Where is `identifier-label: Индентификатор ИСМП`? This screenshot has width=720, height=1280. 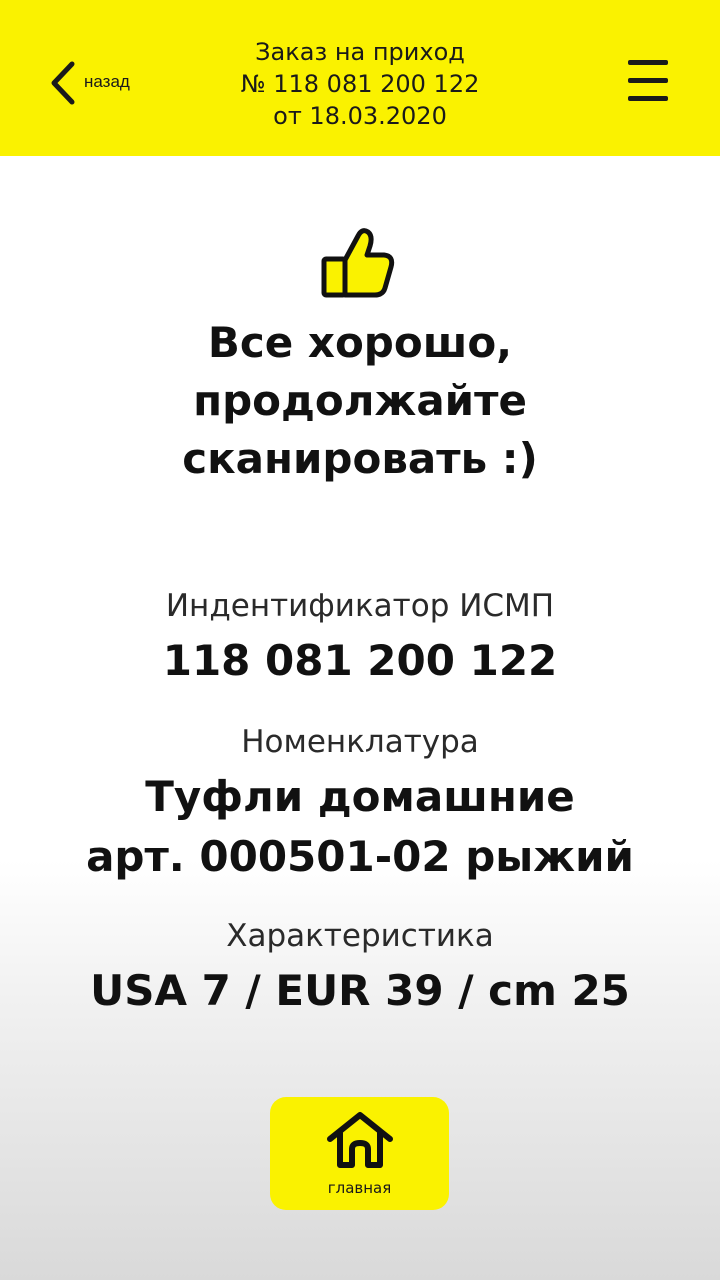
identifier-label: Индентификатор ИСМП is located at coordinates (360, 606).